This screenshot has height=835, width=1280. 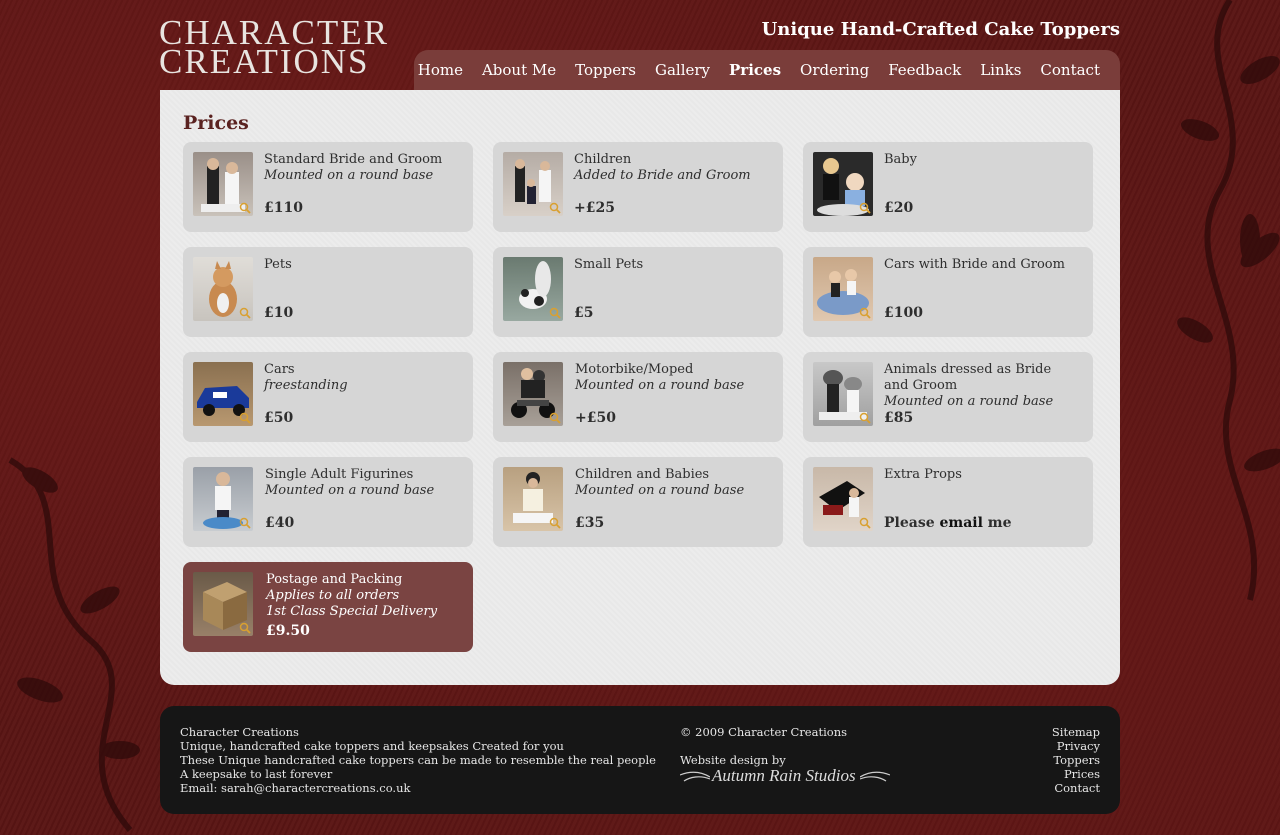 I want to click on nav-ordering: Ordering, so click(x=834, y=70).